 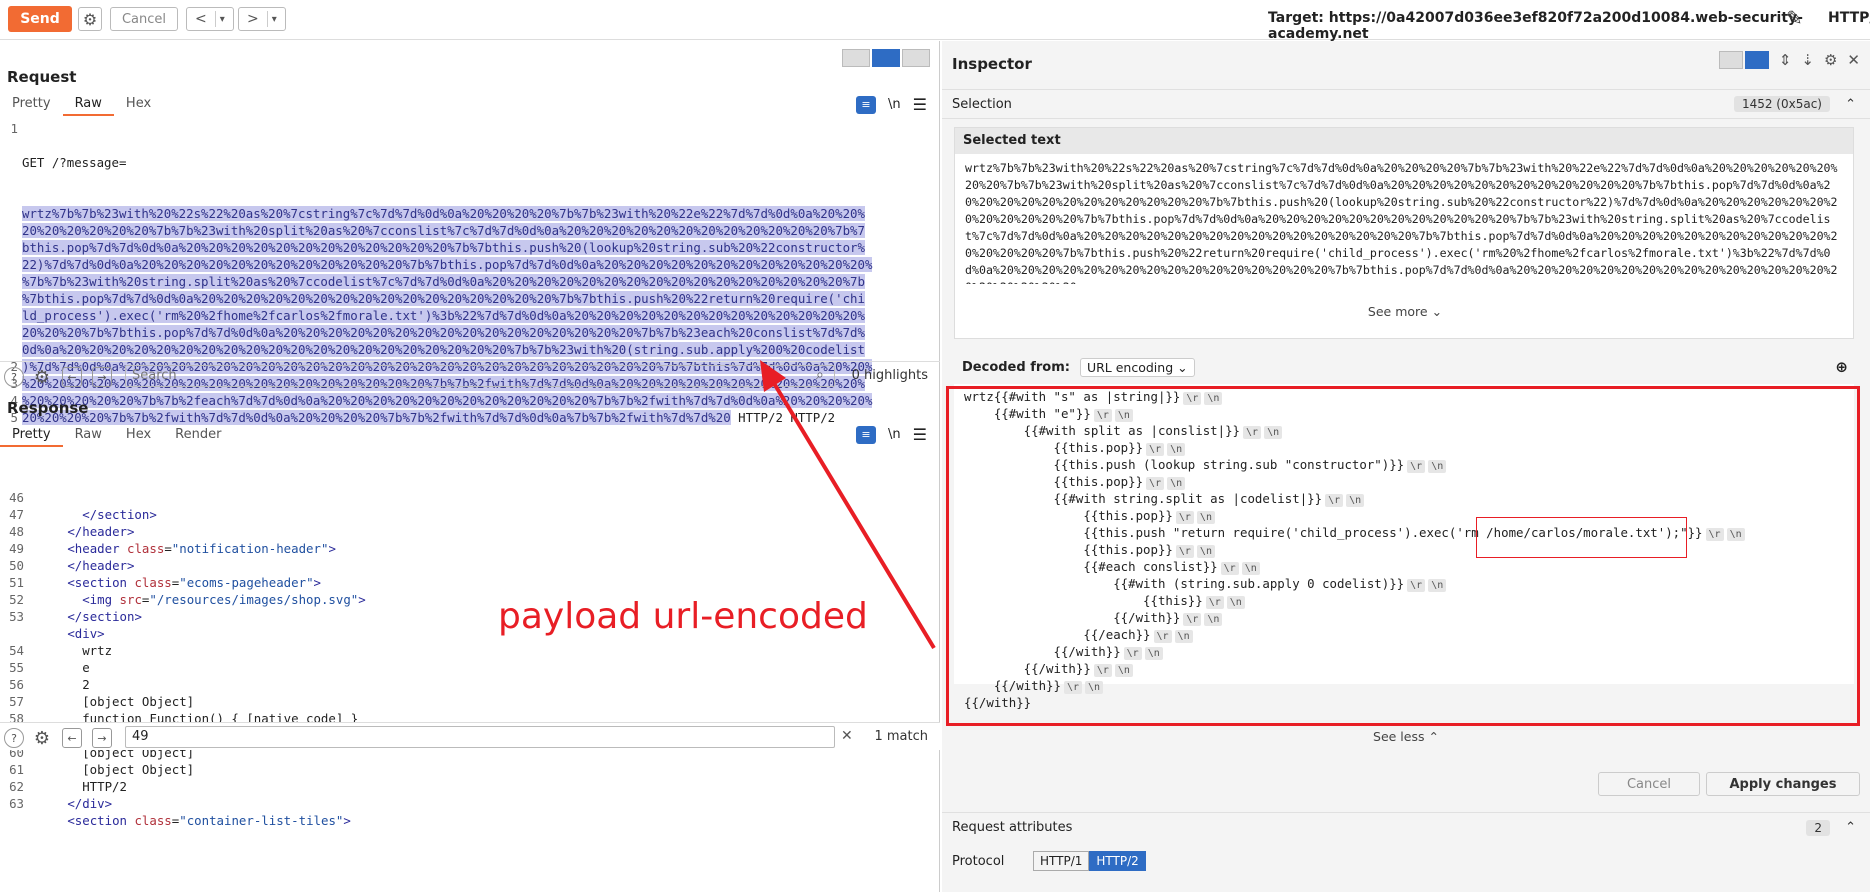 What do you see at coordinates (16, 701) in the screenshot?
I see `line-number: 57` at bounding box center [16, 701].